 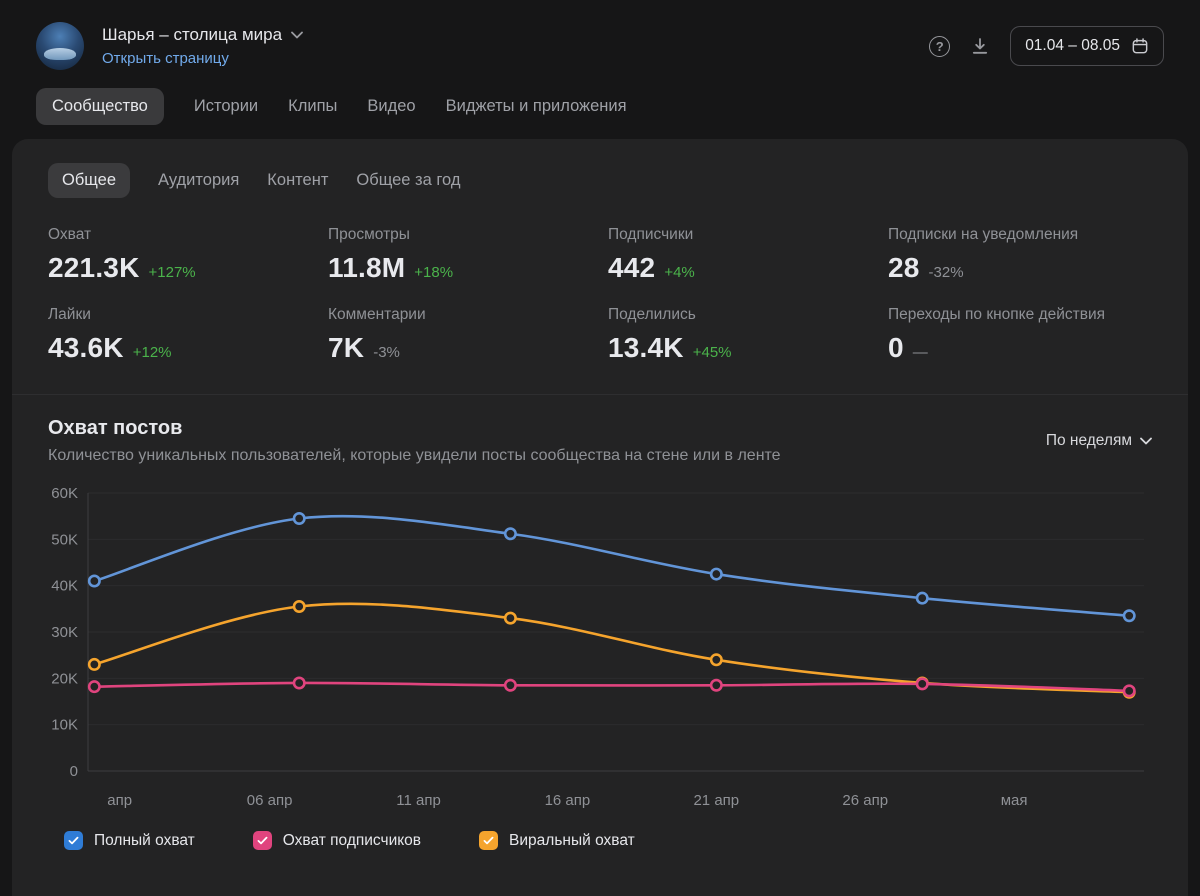 What do you see at coordinates (983, 234) in the screenshot?
I see `stat-label: Подписки на уведомления` at bounding box center [983, 234].